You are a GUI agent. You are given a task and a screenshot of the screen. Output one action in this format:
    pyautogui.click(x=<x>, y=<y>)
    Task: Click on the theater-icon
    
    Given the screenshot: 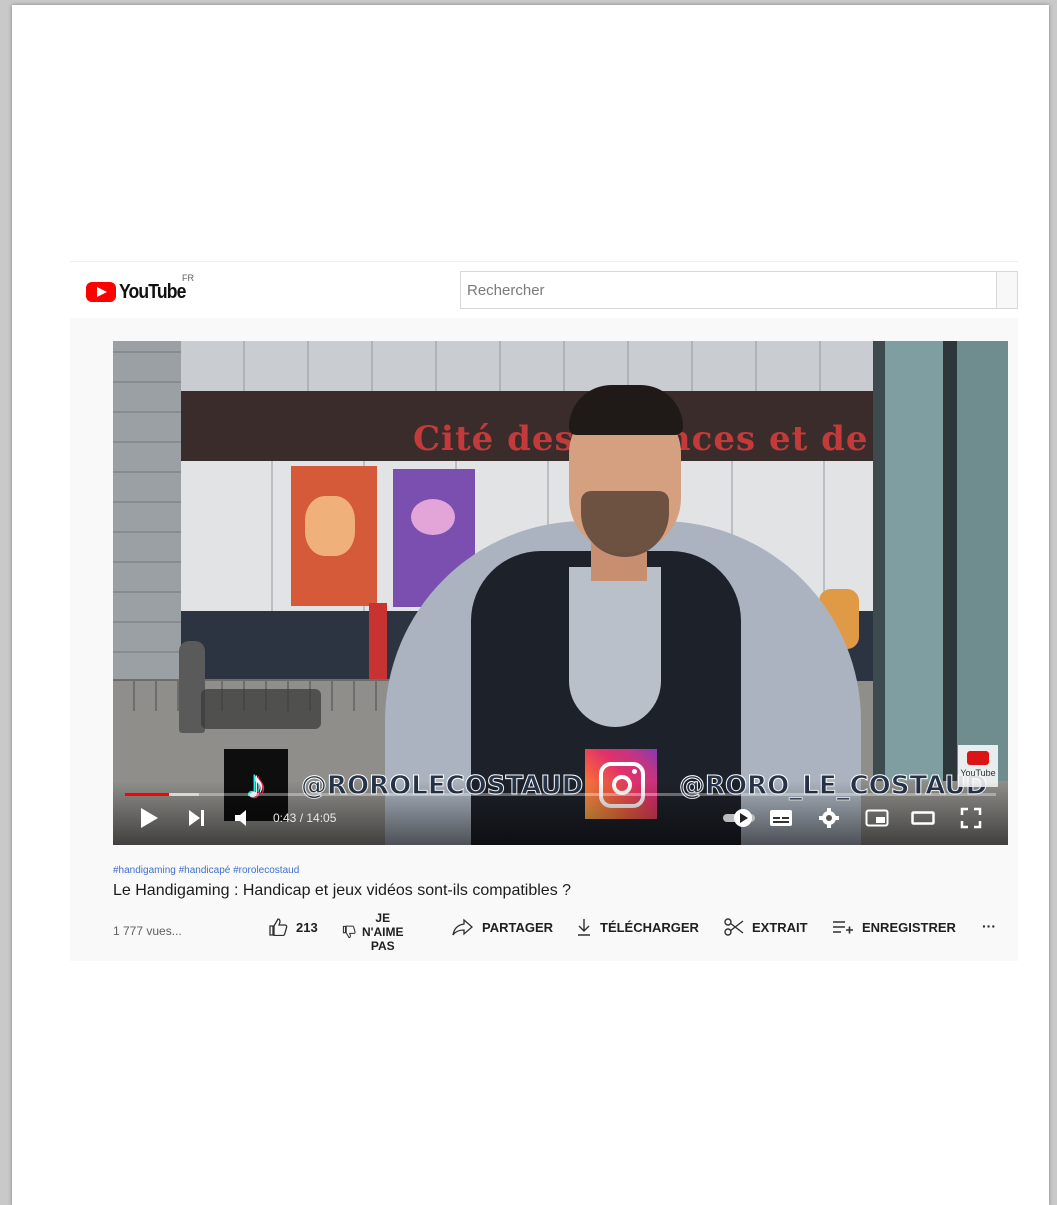 What is the action you would take?
    pyautogui.click(x=923, y=818)
    